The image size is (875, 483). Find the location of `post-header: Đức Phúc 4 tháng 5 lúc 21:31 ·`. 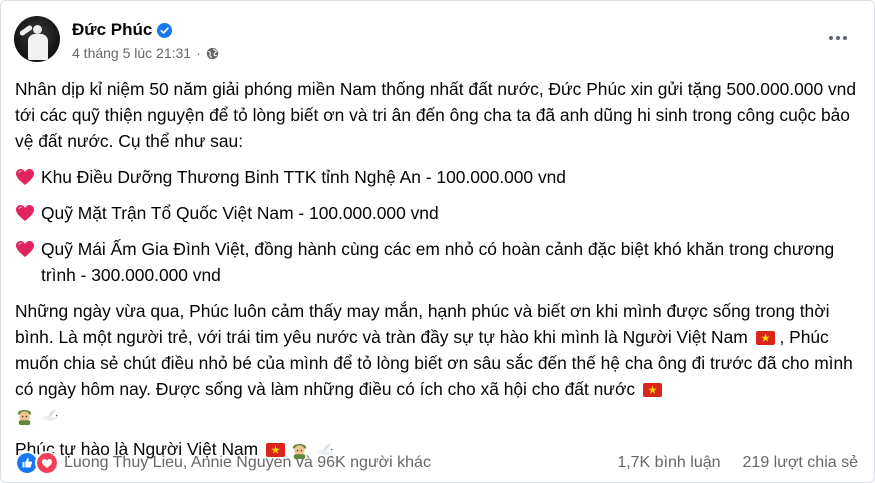

post-header: Đức Phúc 4 tháng 5 lúc 21:31 · is located at coordinates (436, 40).